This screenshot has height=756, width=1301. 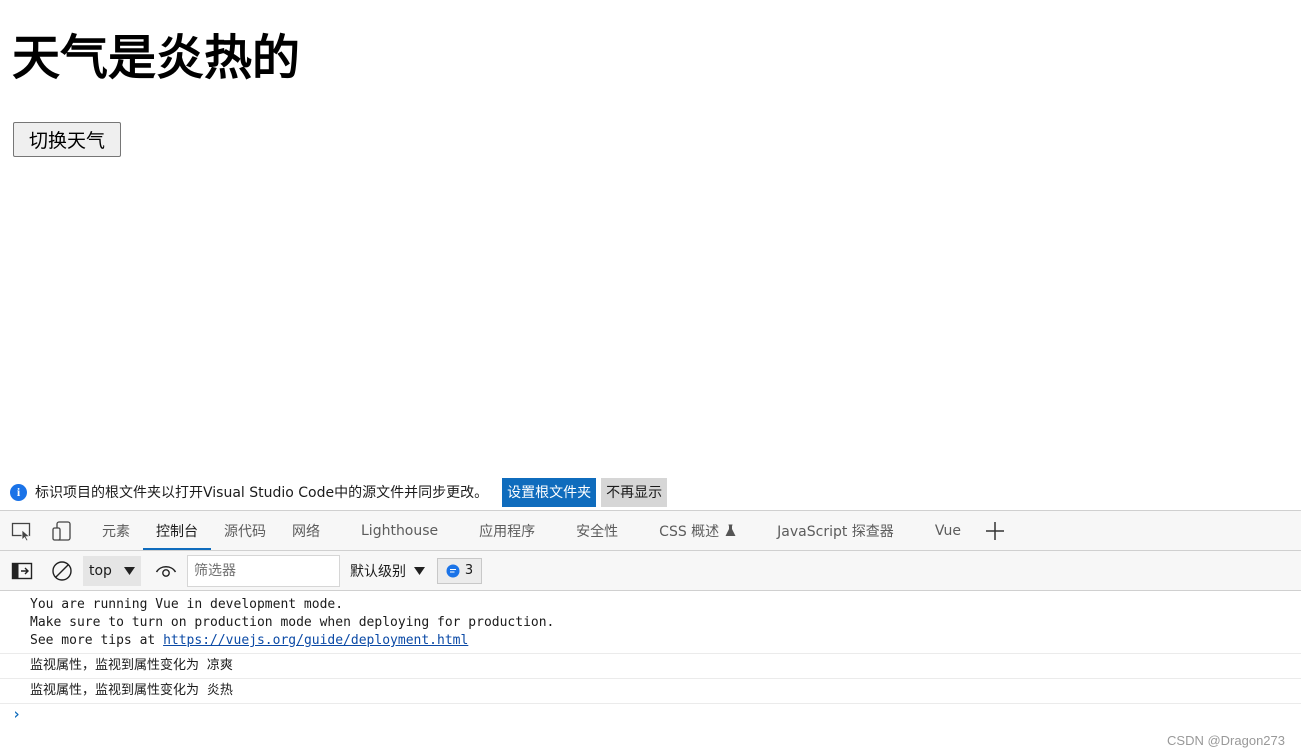 I want to click on context-select: top, so click(x=112, y=570).